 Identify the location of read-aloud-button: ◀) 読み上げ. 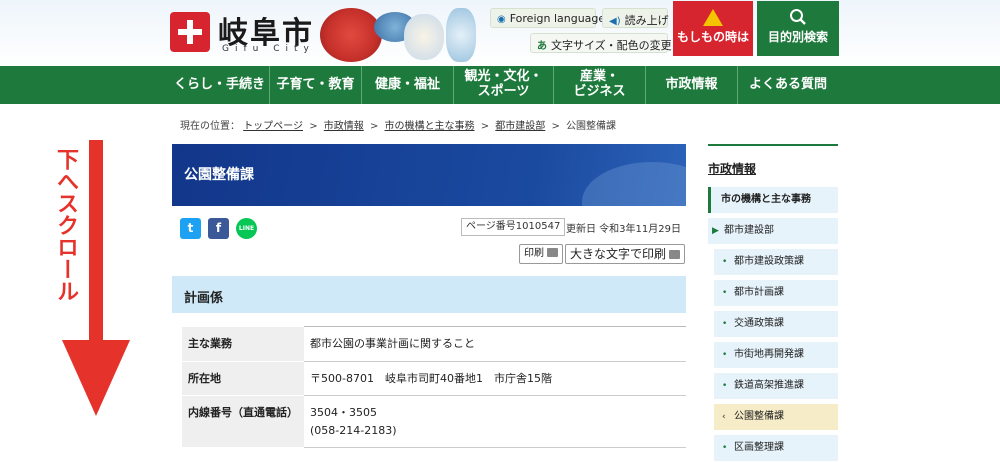
(635, 18).